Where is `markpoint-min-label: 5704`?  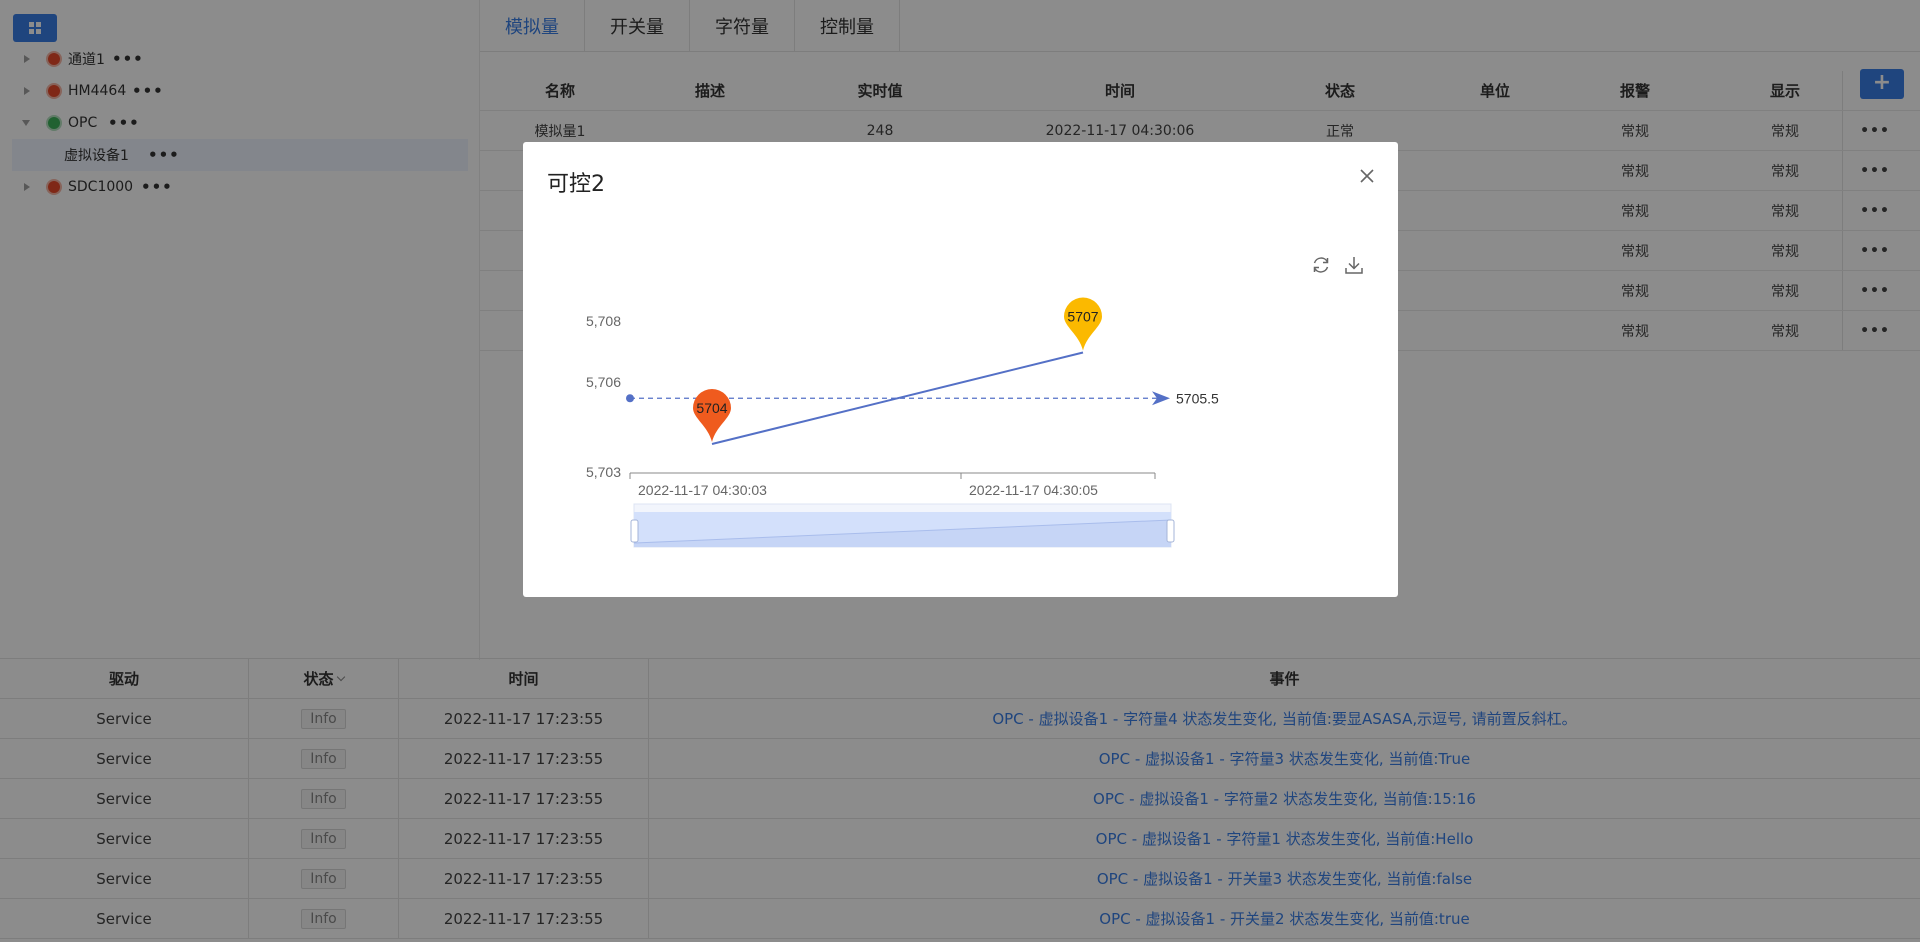 markpoint-min-label: 5704 is located at coordinates (711, 408).